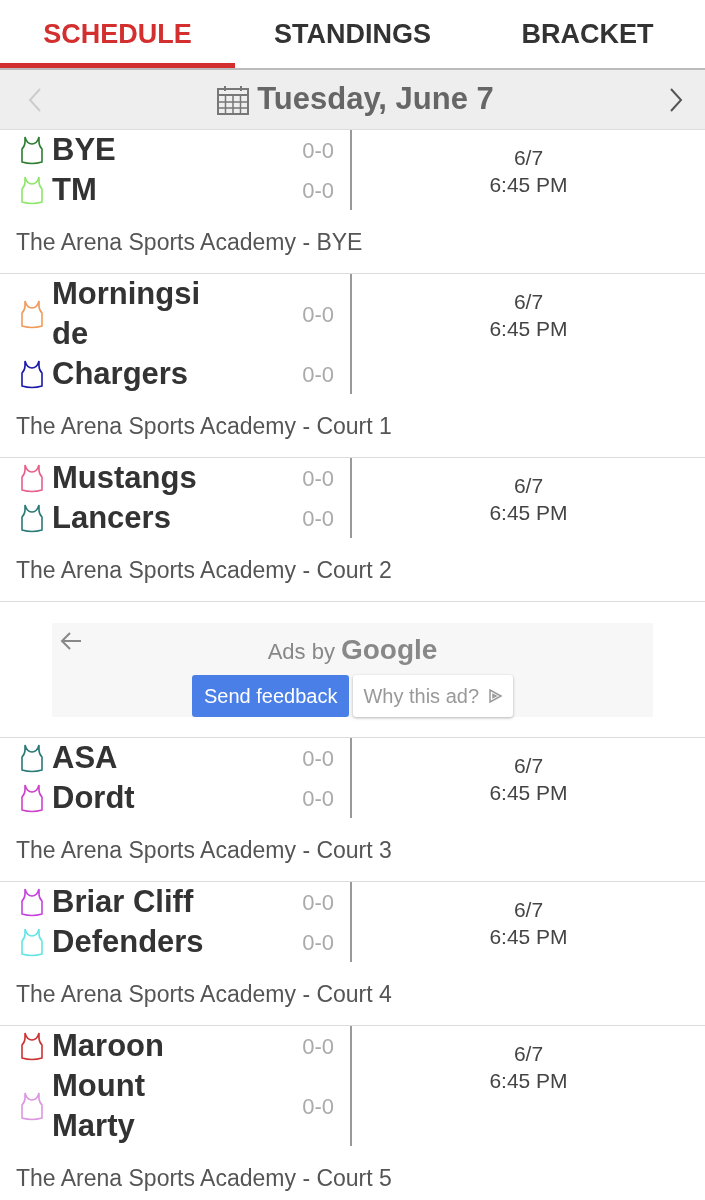 The height and width of the screenshot is (1200, 705). I want to click on next-icon, so click(676, 99).